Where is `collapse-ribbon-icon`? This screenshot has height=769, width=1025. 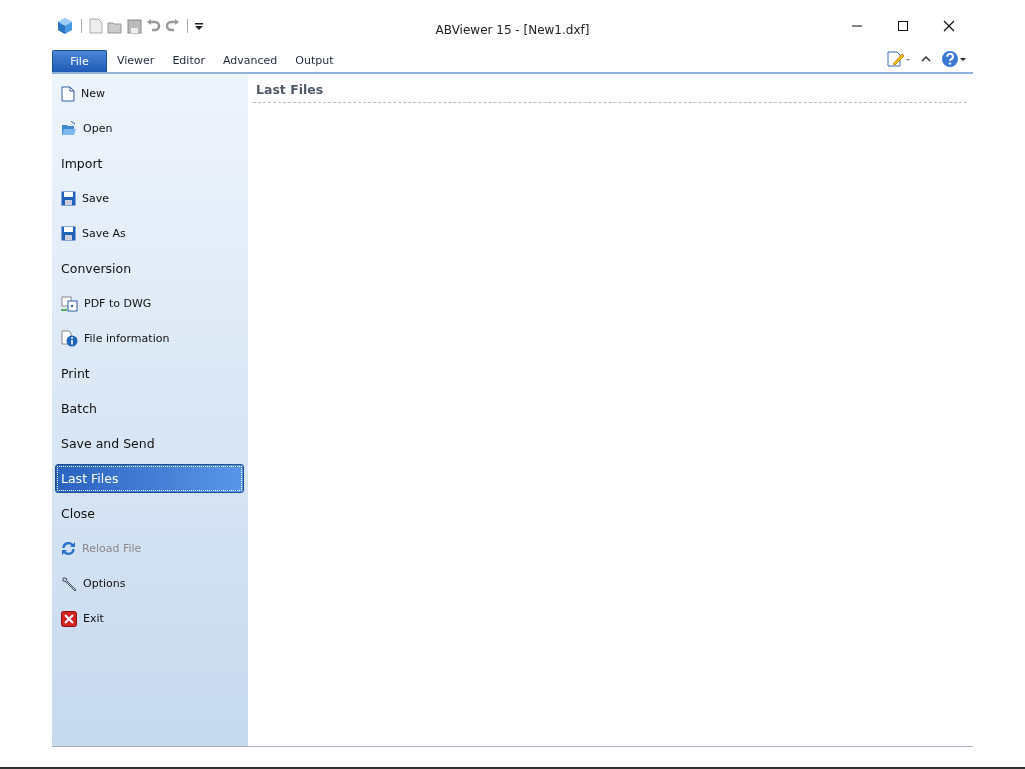 collapse-ribbon-icon is located at coordinates (926, 59).